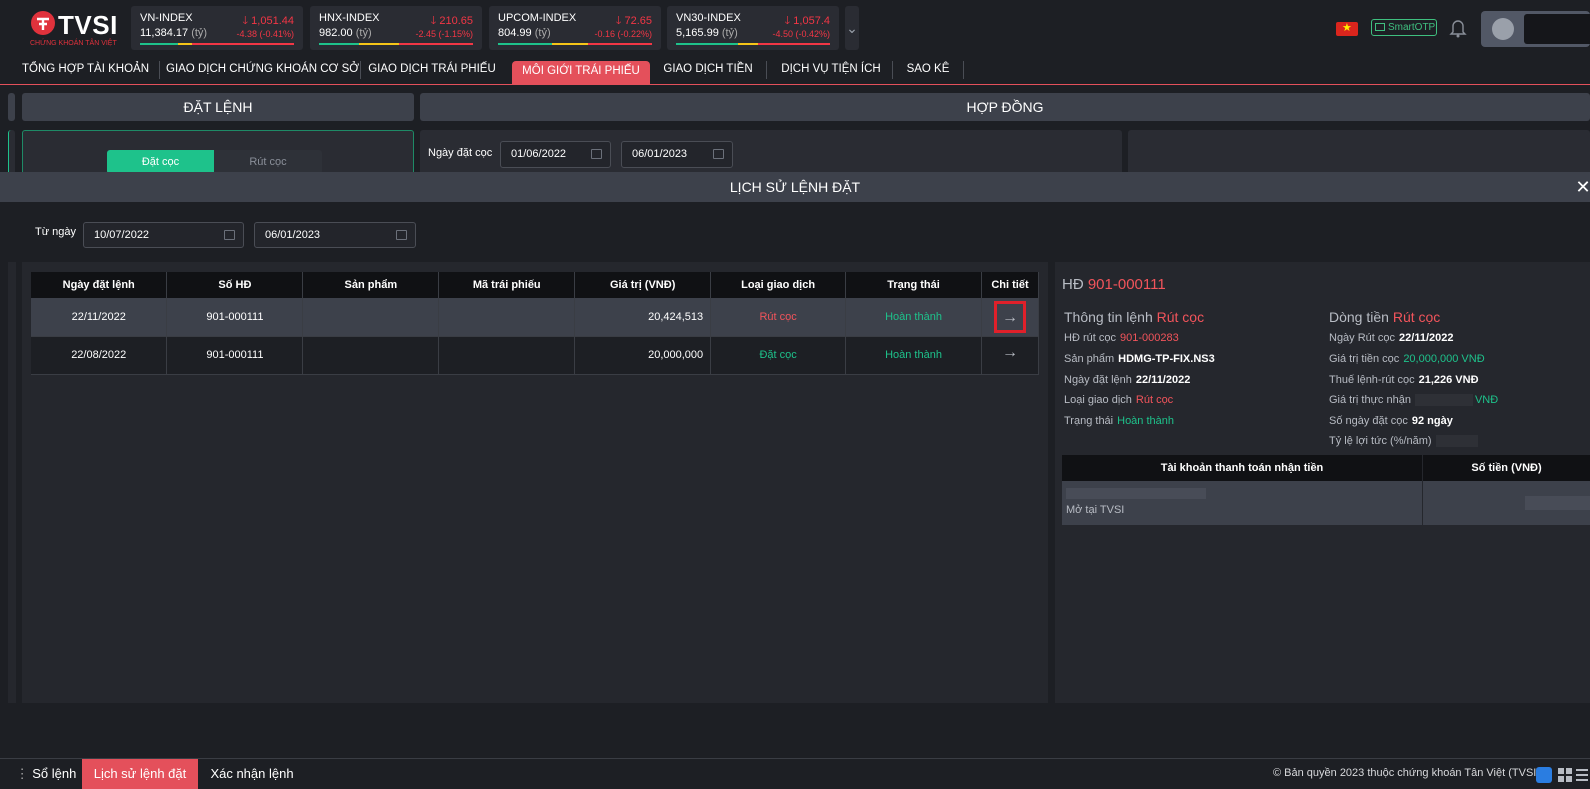 The height and width of the screenshot is (789, 1590). I want to click on deposit-button: Đặt cọc, so click(160, 162).